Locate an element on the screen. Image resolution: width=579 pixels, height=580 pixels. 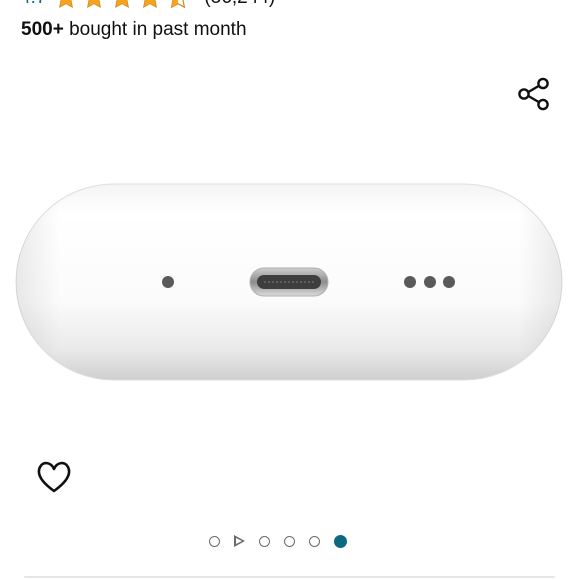
share-button is located at coordinates (533, 94).